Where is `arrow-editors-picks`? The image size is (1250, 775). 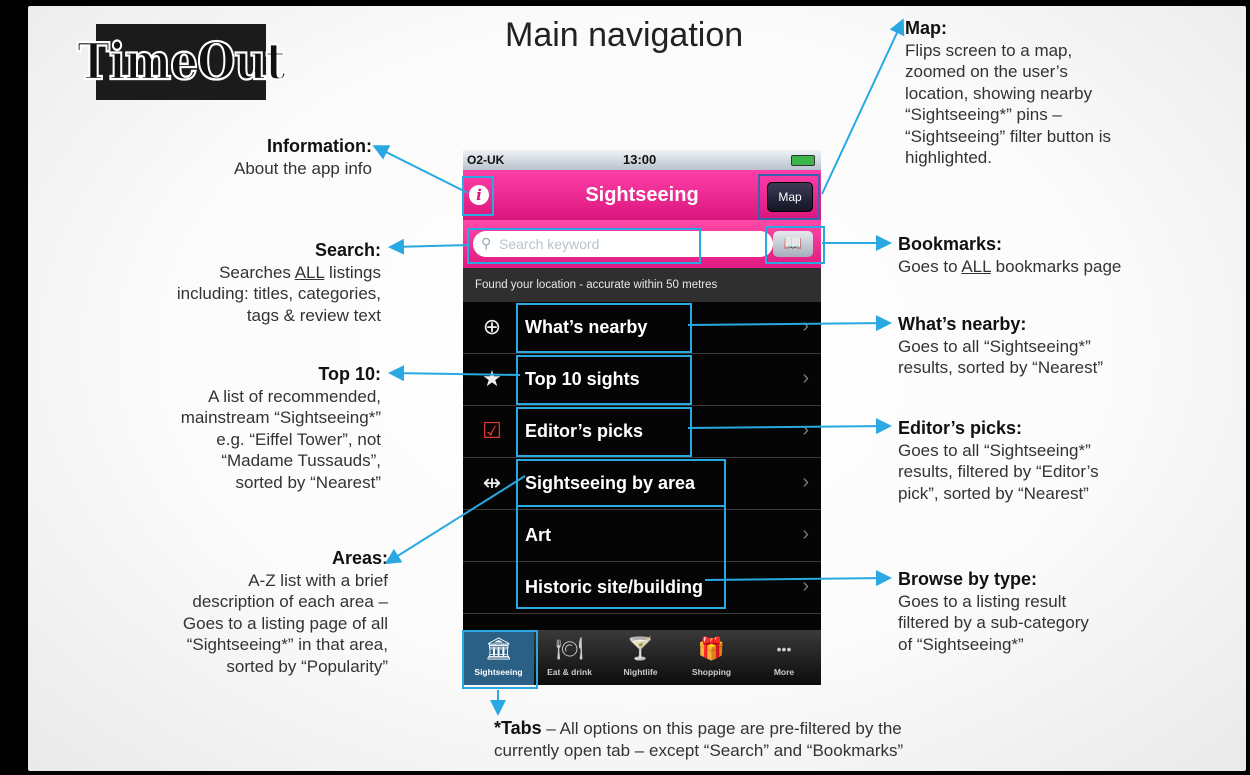 arrow-editors-picks is located at coordinates (789, 426).